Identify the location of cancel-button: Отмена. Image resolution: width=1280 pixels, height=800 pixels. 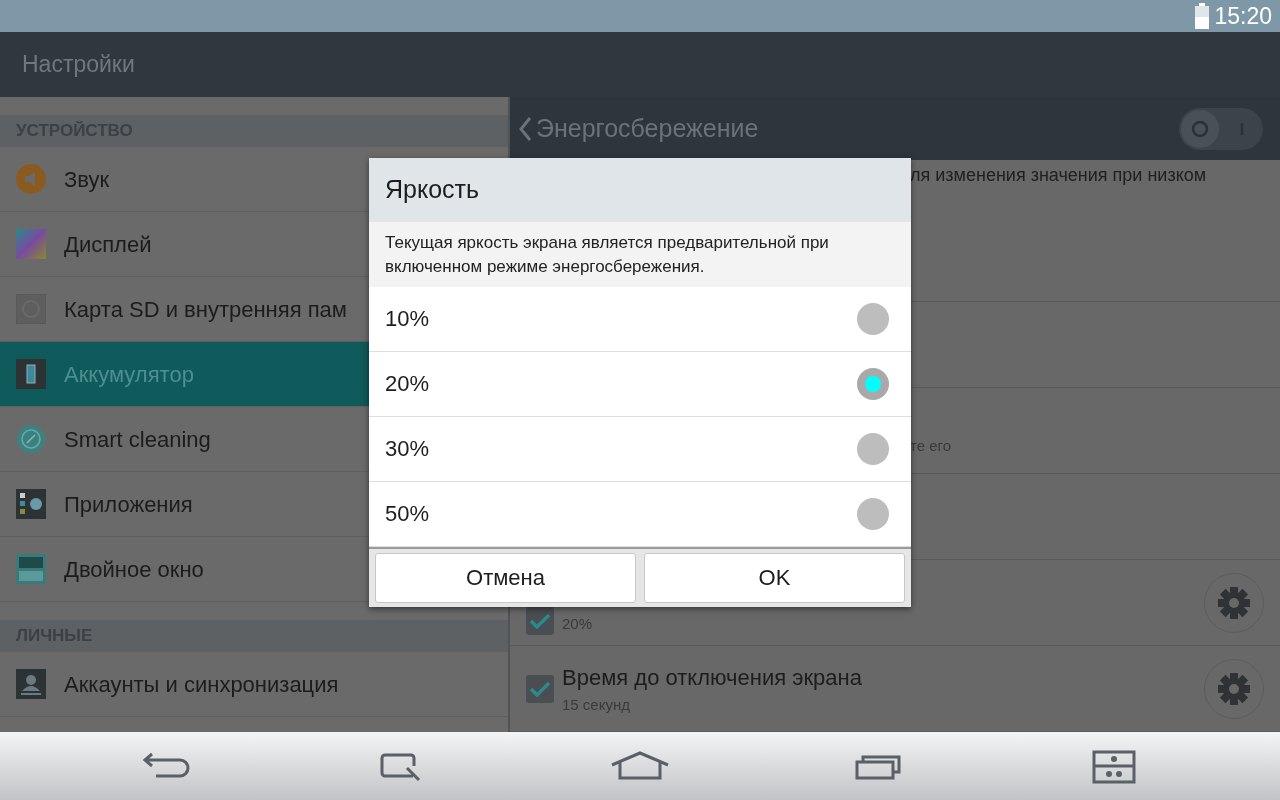
(505, 577).